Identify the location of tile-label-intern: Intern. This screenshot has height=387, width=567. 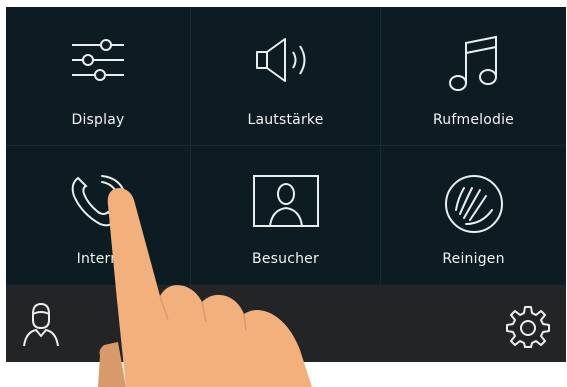
(98, 259).